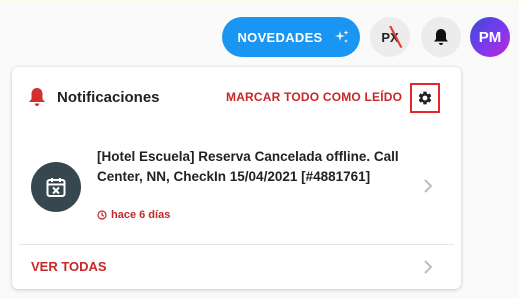  Describe the element at coordinates (69, 266) in the screenshot. I see `view-all-link: VER TODAS` at that location.